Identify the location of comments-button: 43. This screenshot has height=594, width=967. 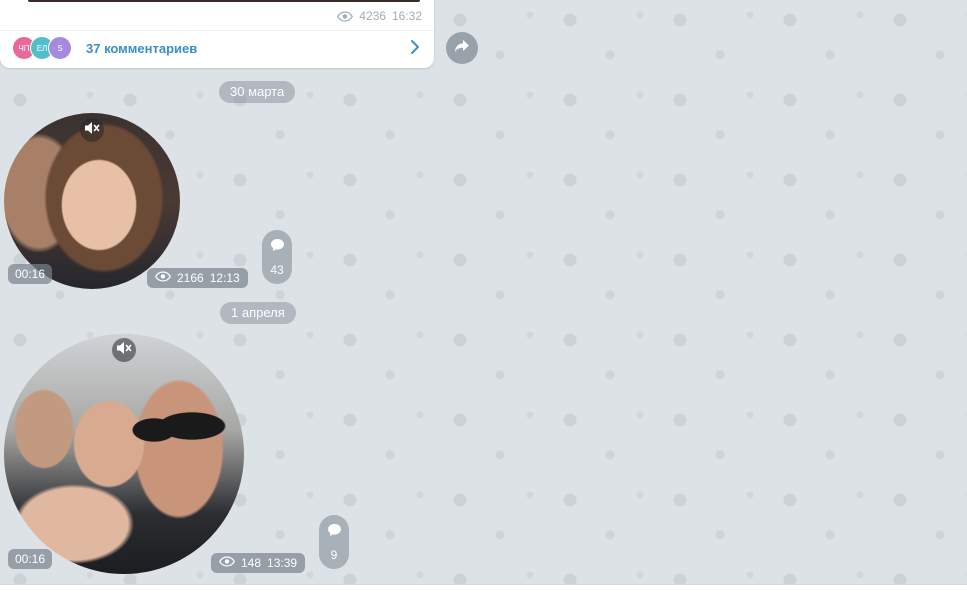
(277, 257).